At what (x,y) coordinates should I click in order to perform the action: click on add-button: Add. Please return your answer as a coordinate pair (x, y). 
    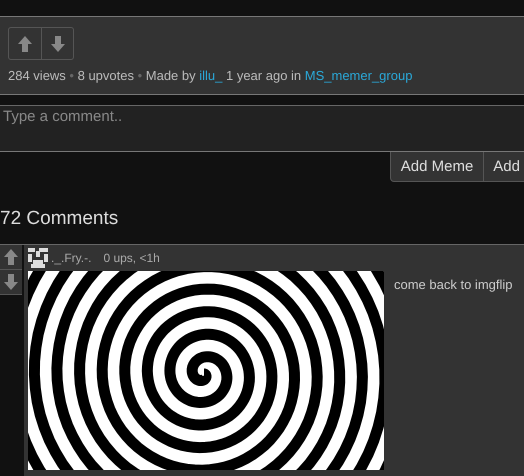
    Looking at the image, I should click on (504, 167).